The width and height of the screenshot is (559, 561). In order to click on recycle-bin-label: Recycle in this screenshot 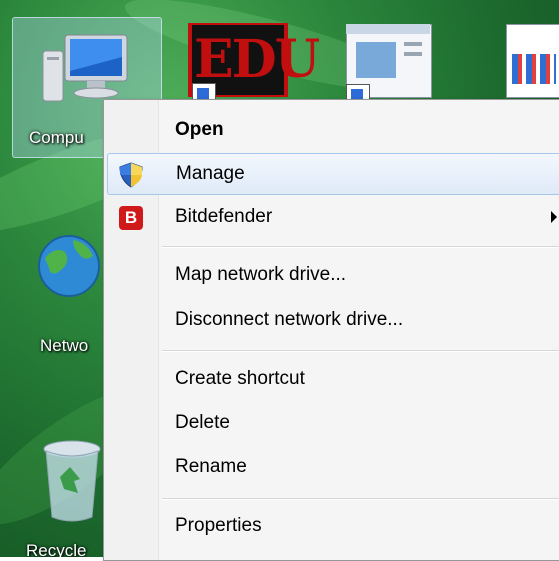, I will do `click(56, 549)`.